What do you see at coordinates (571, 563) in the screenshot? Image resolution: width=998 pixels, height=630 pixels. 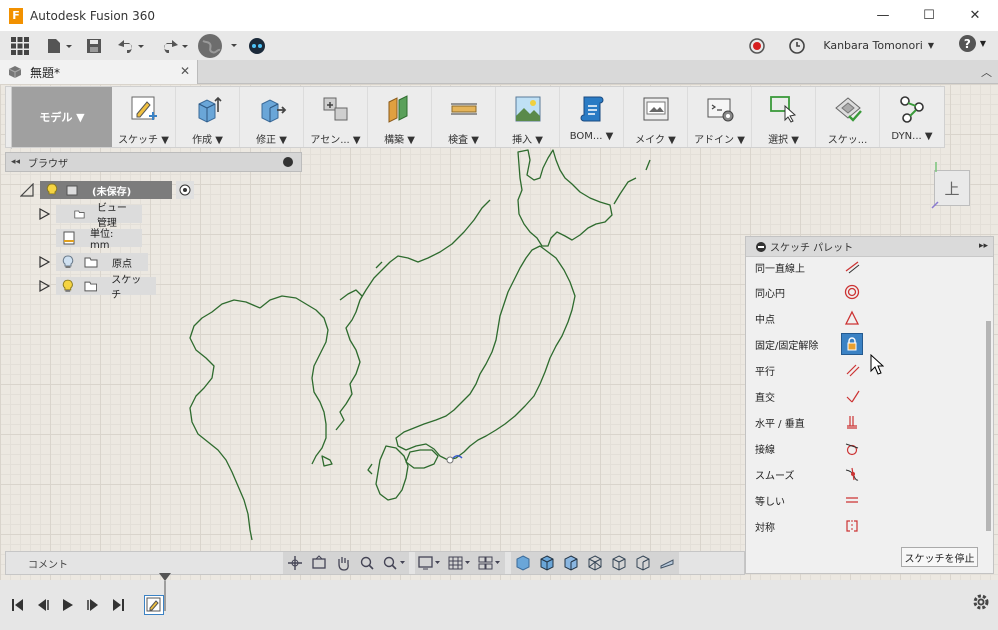 I see `hidden-edges-cube-icon` at bounding box center [571, 563].